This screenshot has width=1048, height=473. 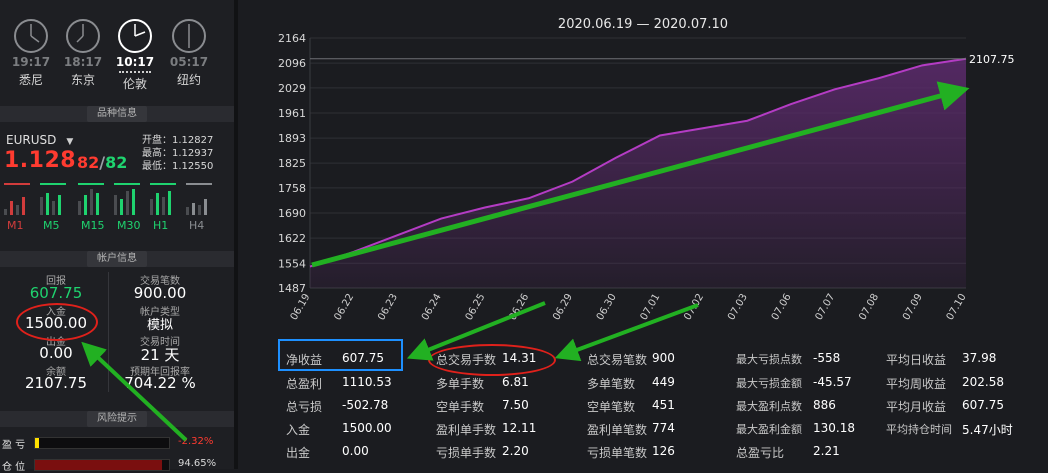 What do you see at coordinates (56, 353) in the screenshot?
I see `withdraw-value: 0.00` at bounding box center [56, 353].